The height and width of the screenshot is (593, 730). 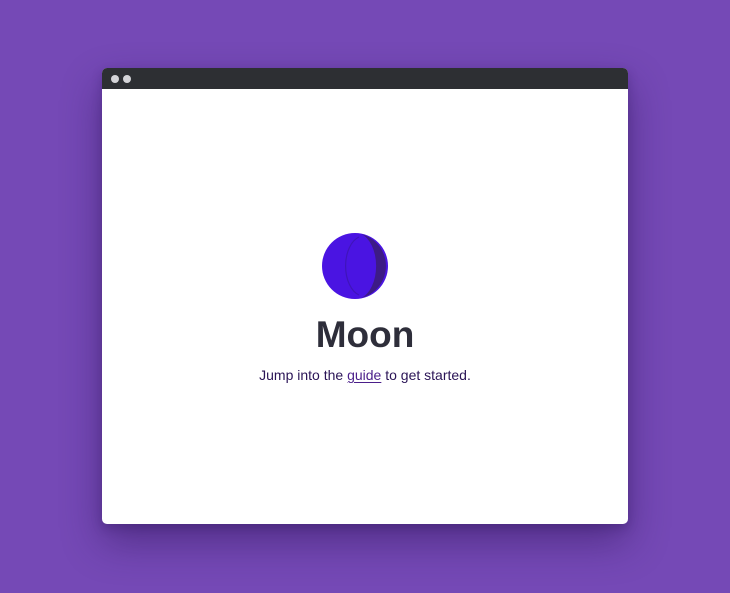 I want to click on window-minimize-dot, so click(x=127, y=78).